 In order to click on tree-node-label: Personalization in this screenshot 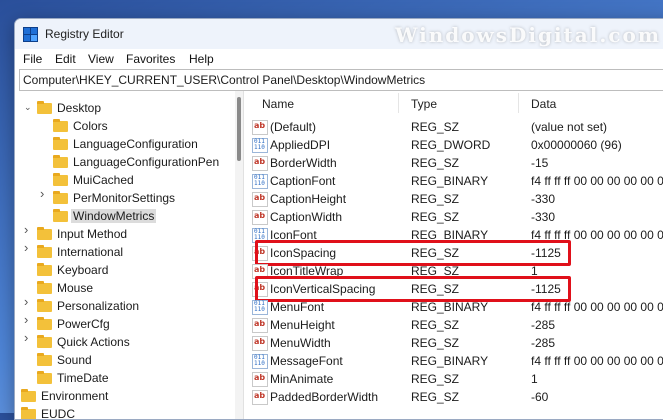, I will do `click(98, 306)`.